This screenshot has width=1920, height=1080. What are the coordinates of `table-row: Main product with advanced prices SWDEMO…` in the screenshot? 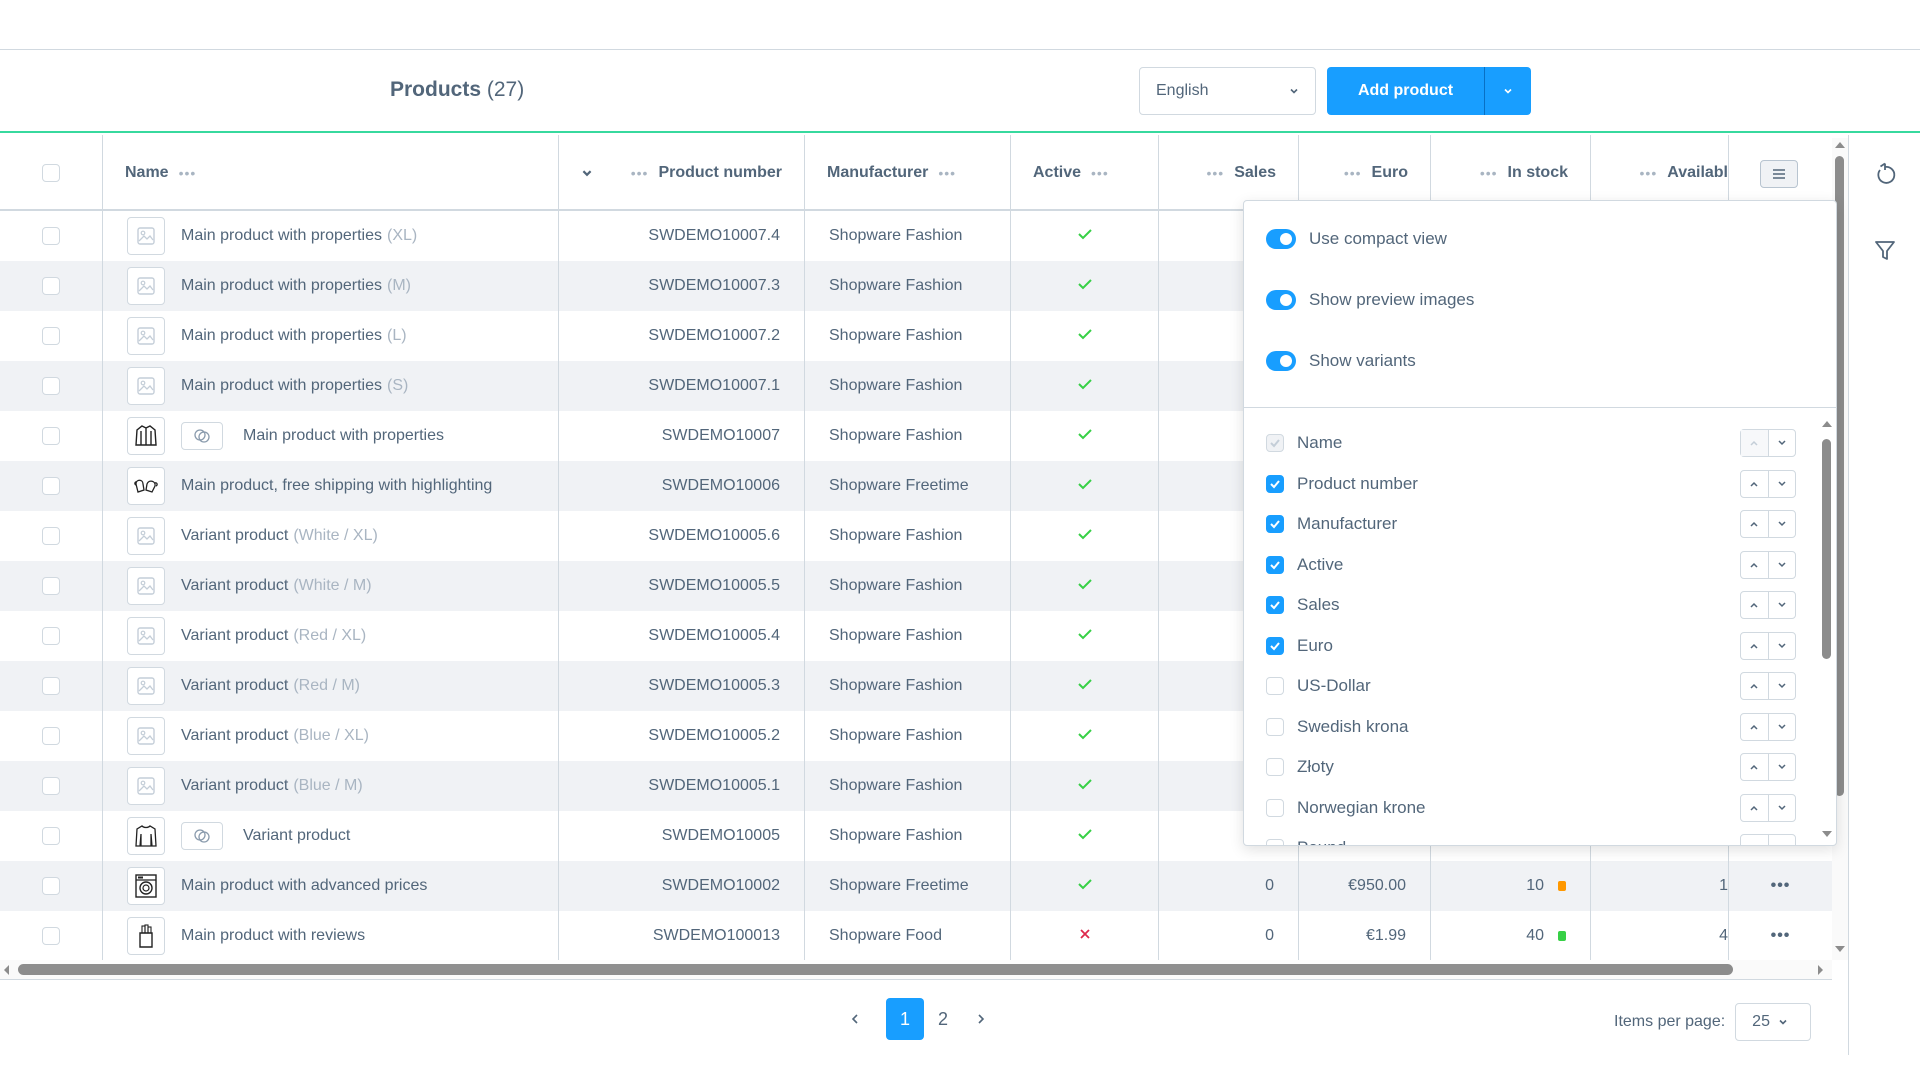 It's located at (916, 886).